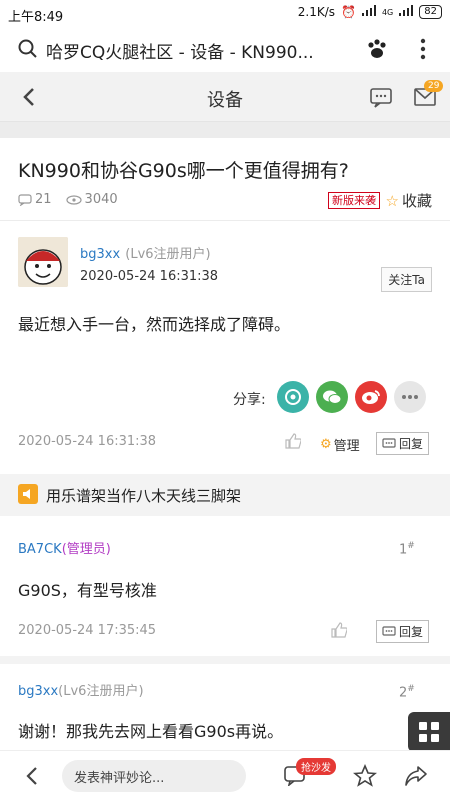  Describe the element at coordinates (101, 199) in the screenshot. I see `view-count-value: 3040` at that location.